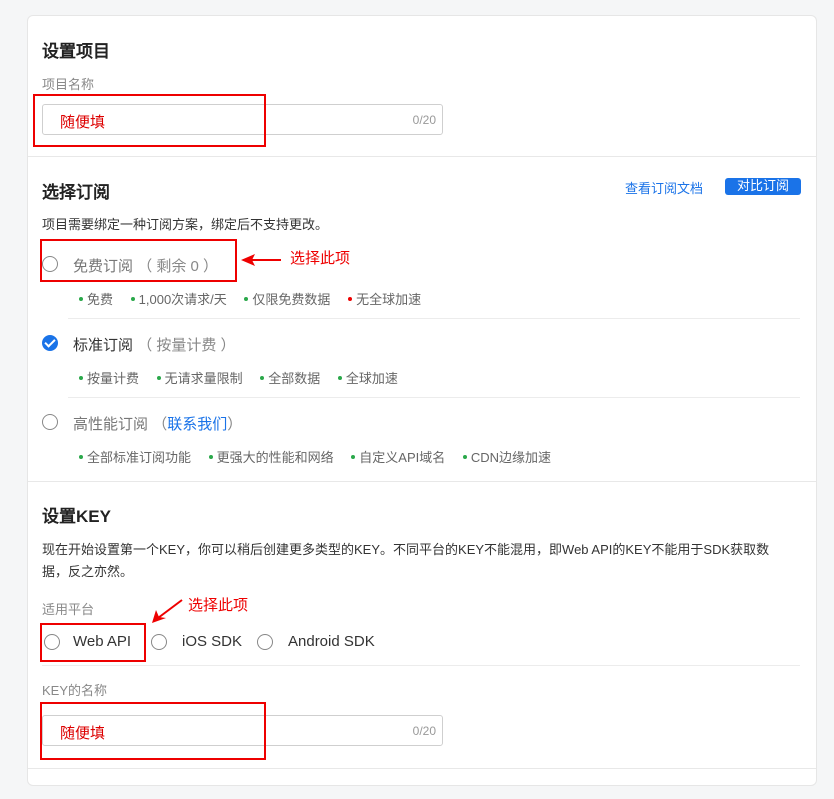  Describe the element at coordinates (96, 299) in the screenshot. I see `feature-item: 免费` at that location.